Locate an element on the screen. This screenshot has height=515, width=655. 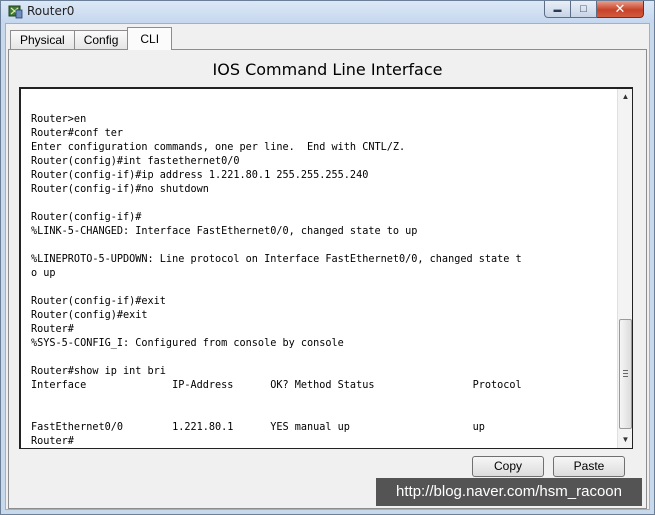
terminal-line: Router(config)#int fastethernet0/0 is located at coordinates (135, 161).